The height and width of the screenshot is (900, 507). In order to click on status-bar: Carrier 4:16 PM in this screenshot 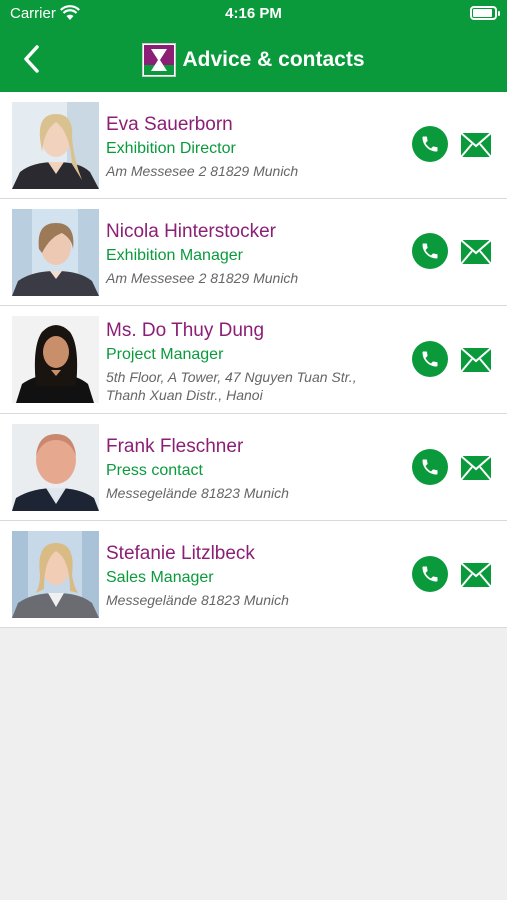, I will do `click(253, 14)`.